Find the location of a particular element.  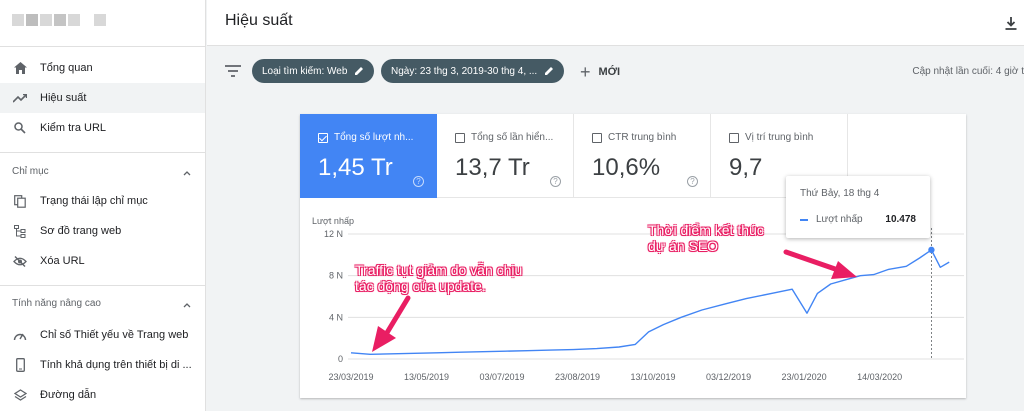

tooltip-series: Lượt nhấp is located at coordinates (839, 219).